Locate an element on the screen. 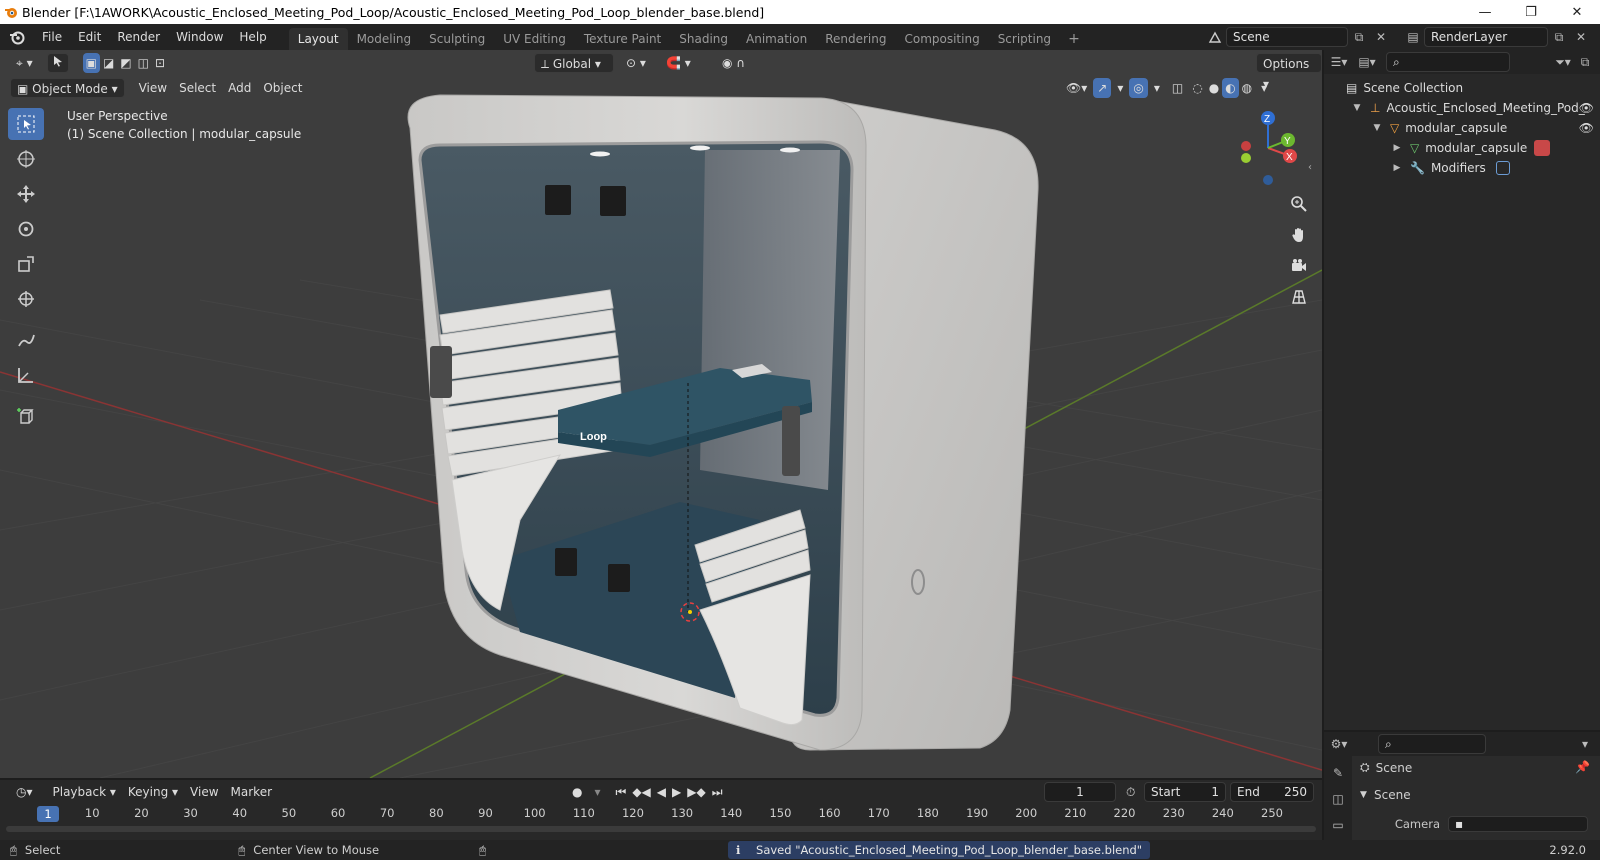 This screenshot has height=860, width=1600. menu-object: Object is located at coordinates (282, 88).